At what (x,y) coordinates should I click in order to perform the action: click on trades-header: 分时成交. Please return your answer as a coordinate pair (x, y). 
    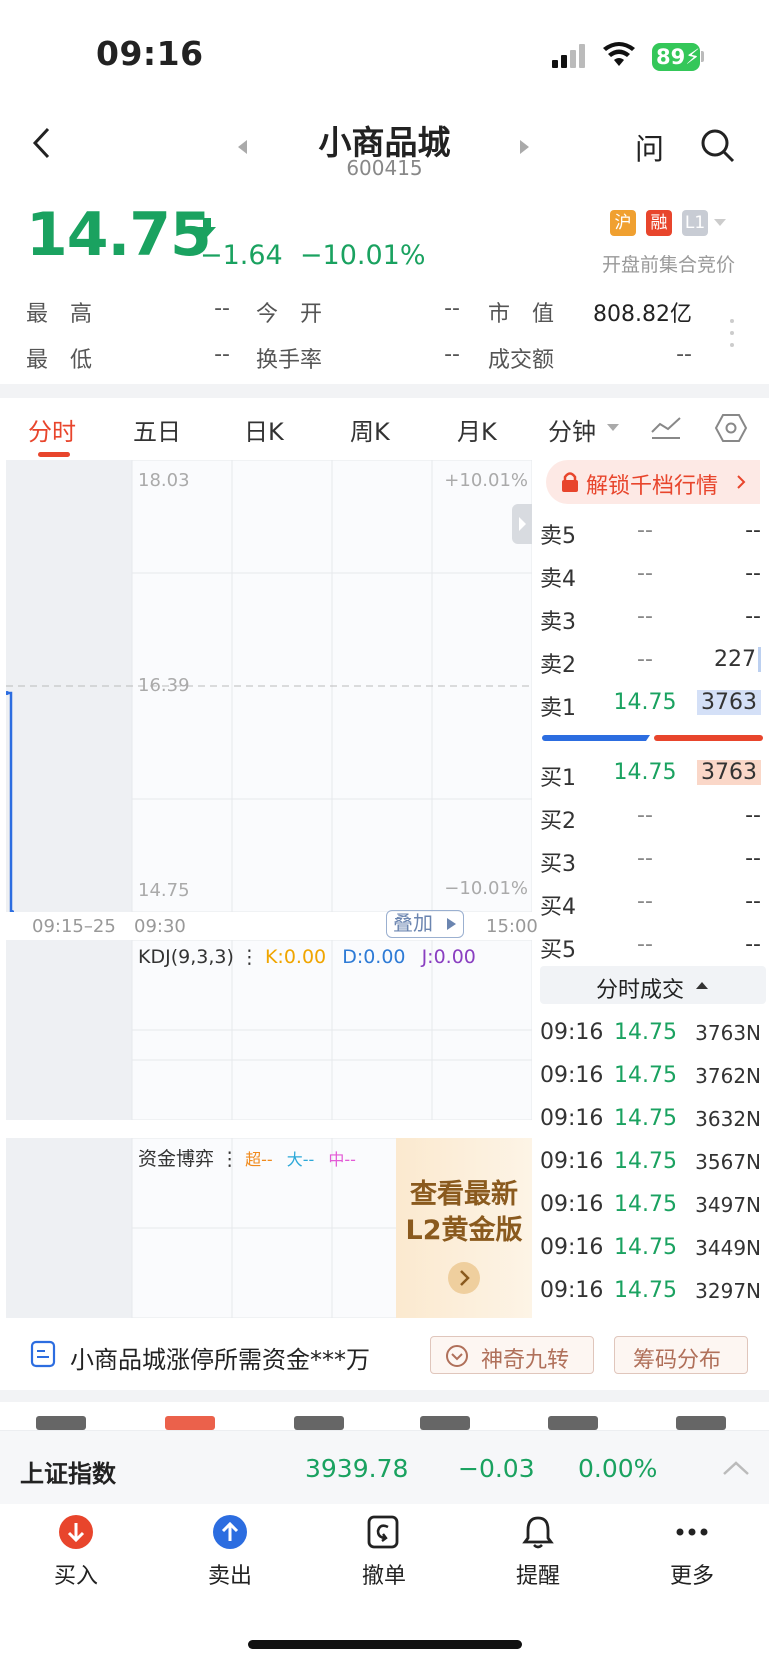
    Looking at the image, I should click on (653, 985).